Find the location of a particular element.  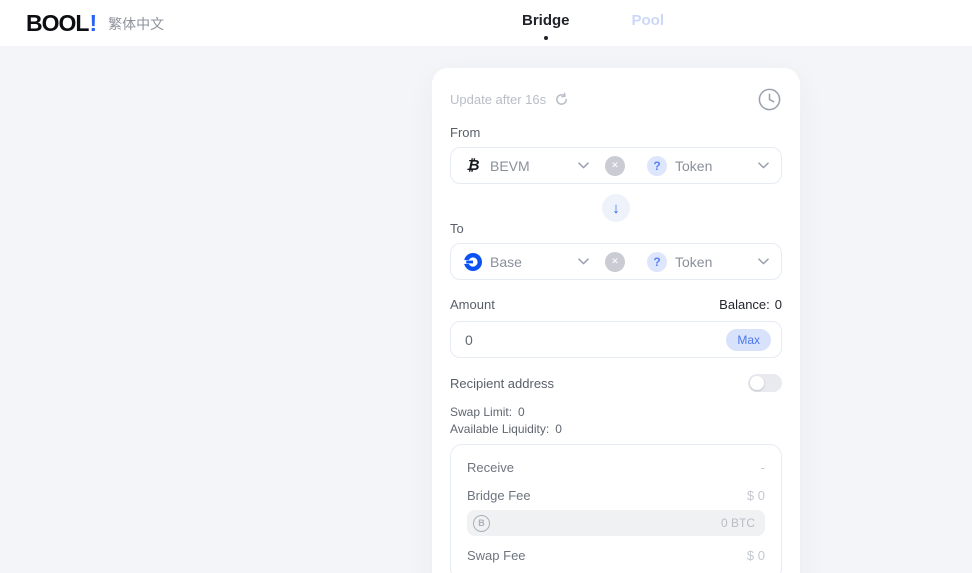

amount-label: Amount is located at coordinates (472, 304).